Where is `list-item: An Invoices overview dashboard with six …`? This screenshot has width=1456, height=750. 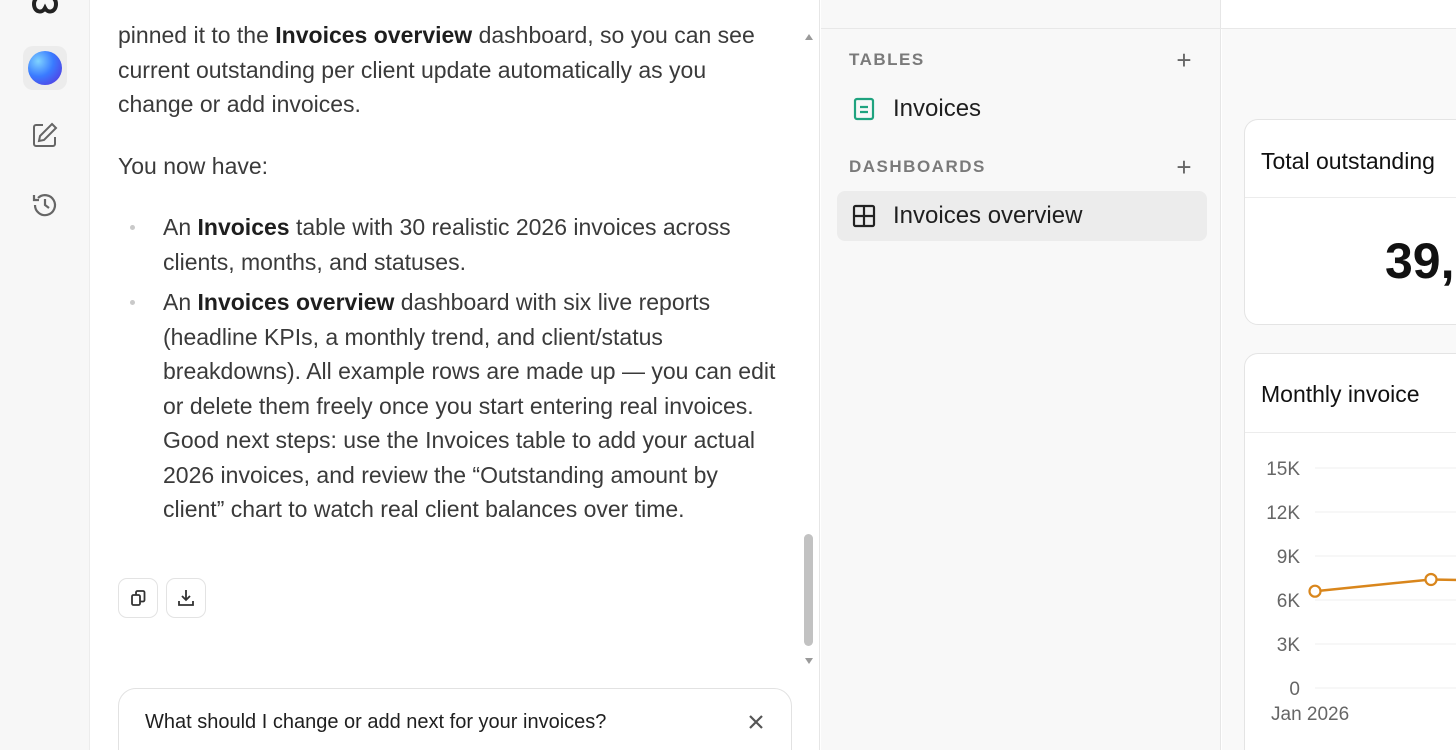
list-item: An Invoices overview dashboard with six … is located at coordinates (450, 406).